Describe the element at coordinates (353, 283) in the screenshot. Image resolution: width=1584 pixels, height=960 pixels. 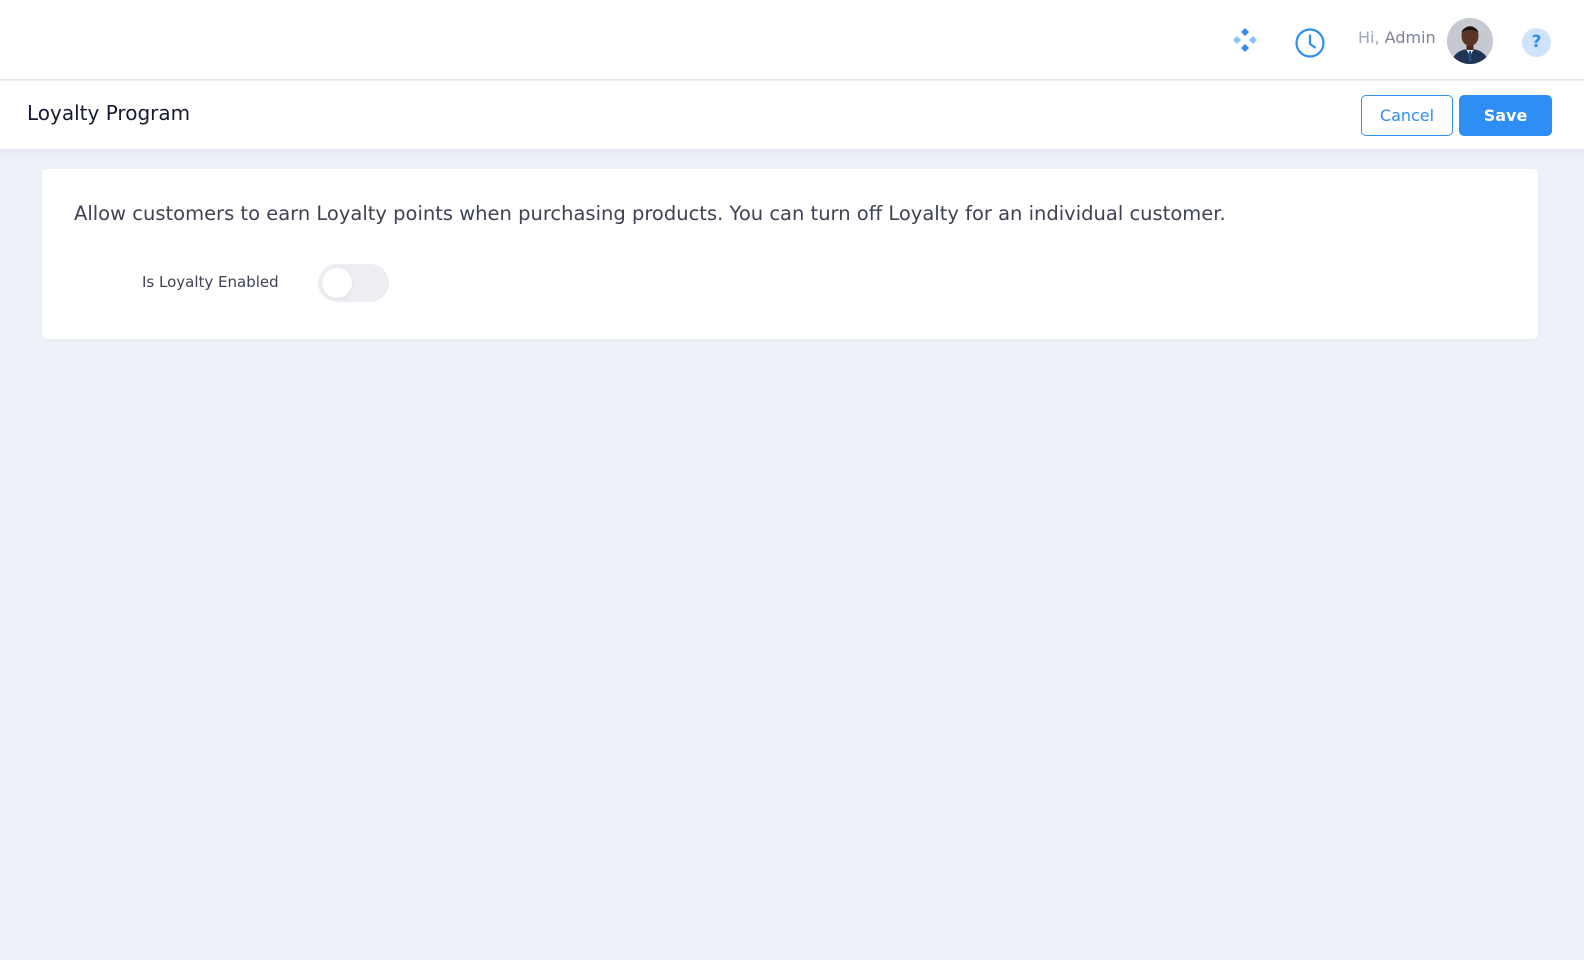
I see `loyalty-enabled-toggle` at that location.